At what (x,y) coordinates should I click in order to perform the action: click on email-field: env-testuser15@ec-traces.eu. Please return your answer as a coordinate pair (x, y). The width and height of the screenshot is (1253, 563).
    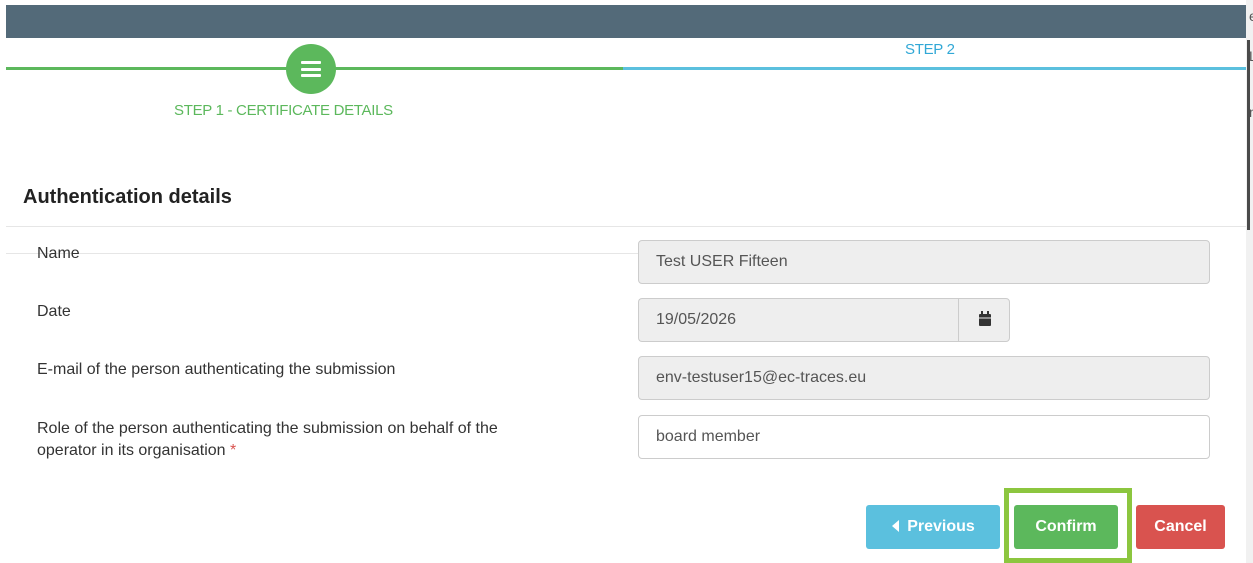
    Looking at the image, I should click on (924, 378).